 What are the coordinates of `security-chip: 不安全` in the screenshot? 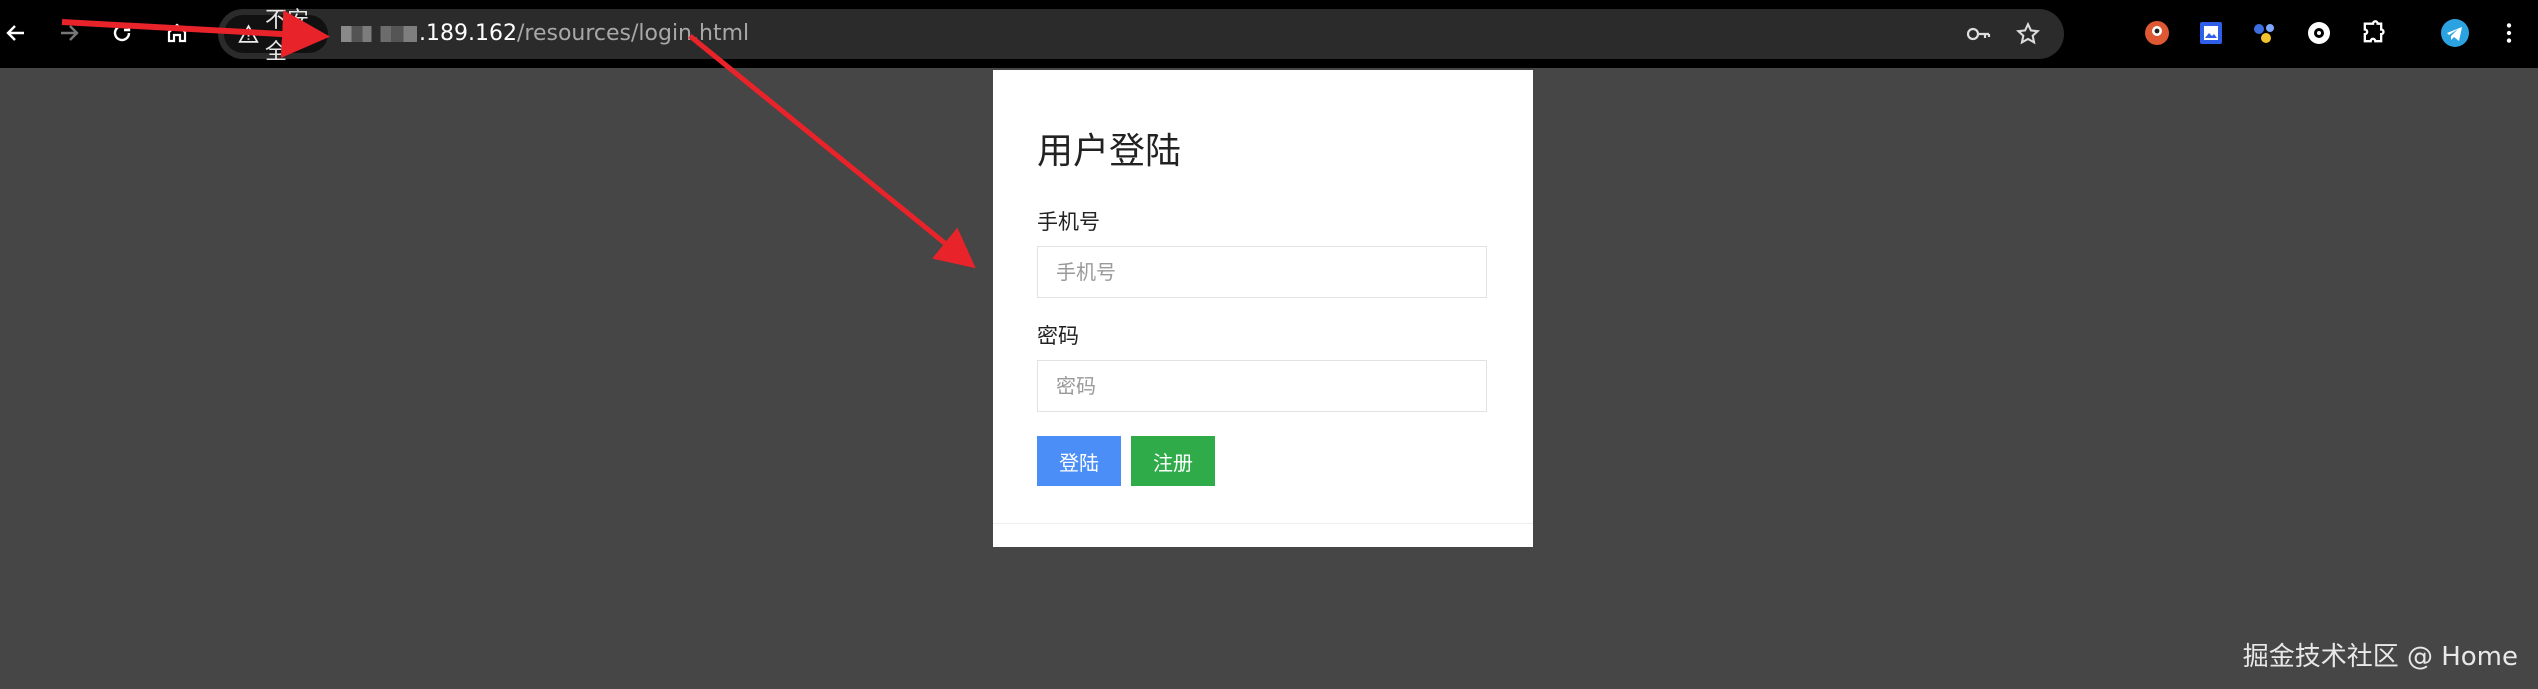 It's located at (276, 36).